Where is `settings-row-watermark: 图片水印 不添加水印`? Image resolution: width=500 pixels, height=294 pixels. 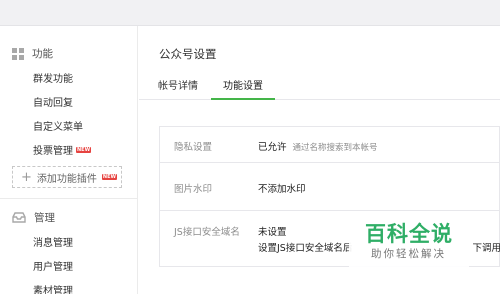
settings-row-watermark: 图片水印 不添加水印 is located at coordinates (330, 187).